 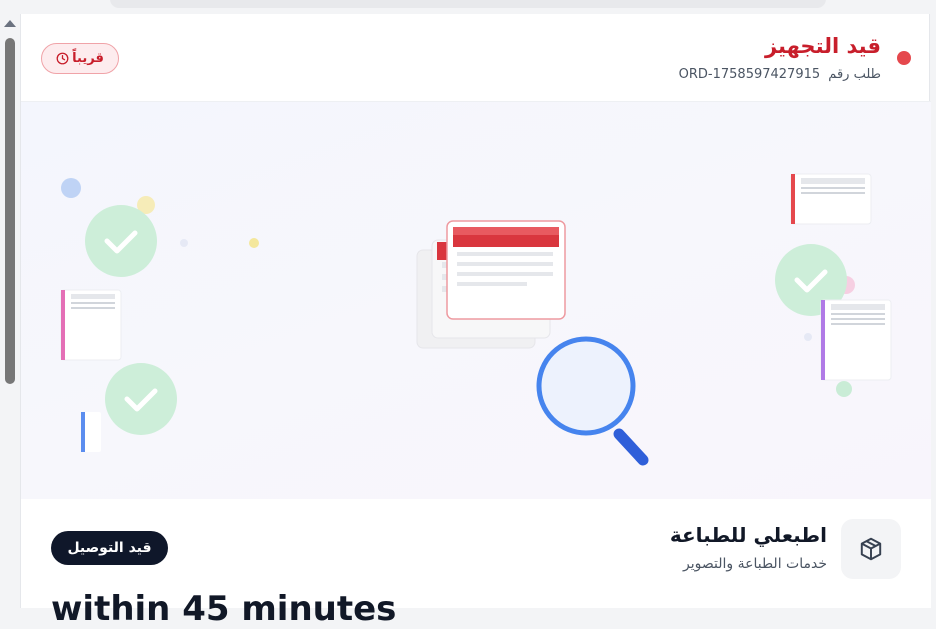 I want to click on delivery-status-badge: قيد التوصيل, so click(x=109, y=548).